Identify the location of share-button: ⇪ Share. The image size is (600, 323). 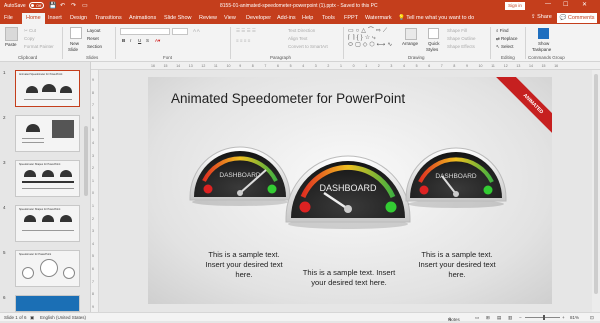
(541, 17).